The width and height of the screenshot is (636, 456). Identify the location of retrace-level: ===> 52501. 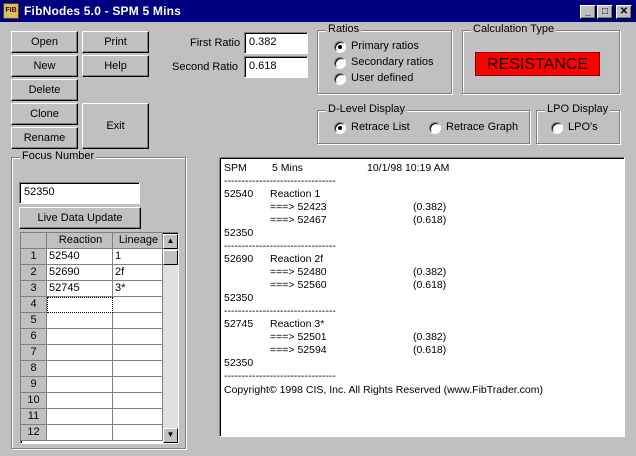
(298, 337).